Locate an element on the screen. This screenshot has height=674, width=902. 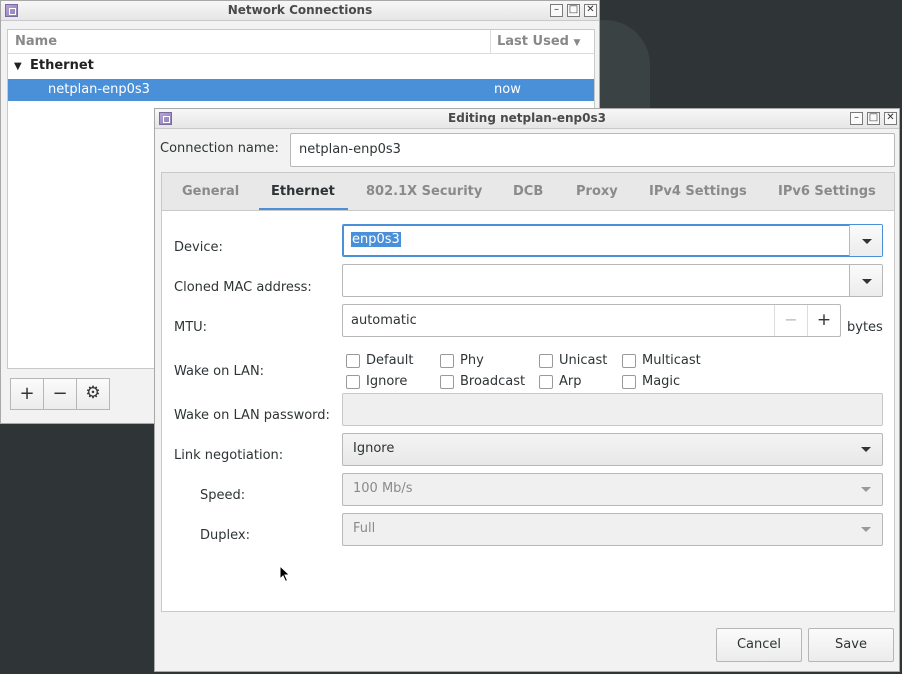
wol-label: Wake on LAN: is located at coordinates (219, 371).